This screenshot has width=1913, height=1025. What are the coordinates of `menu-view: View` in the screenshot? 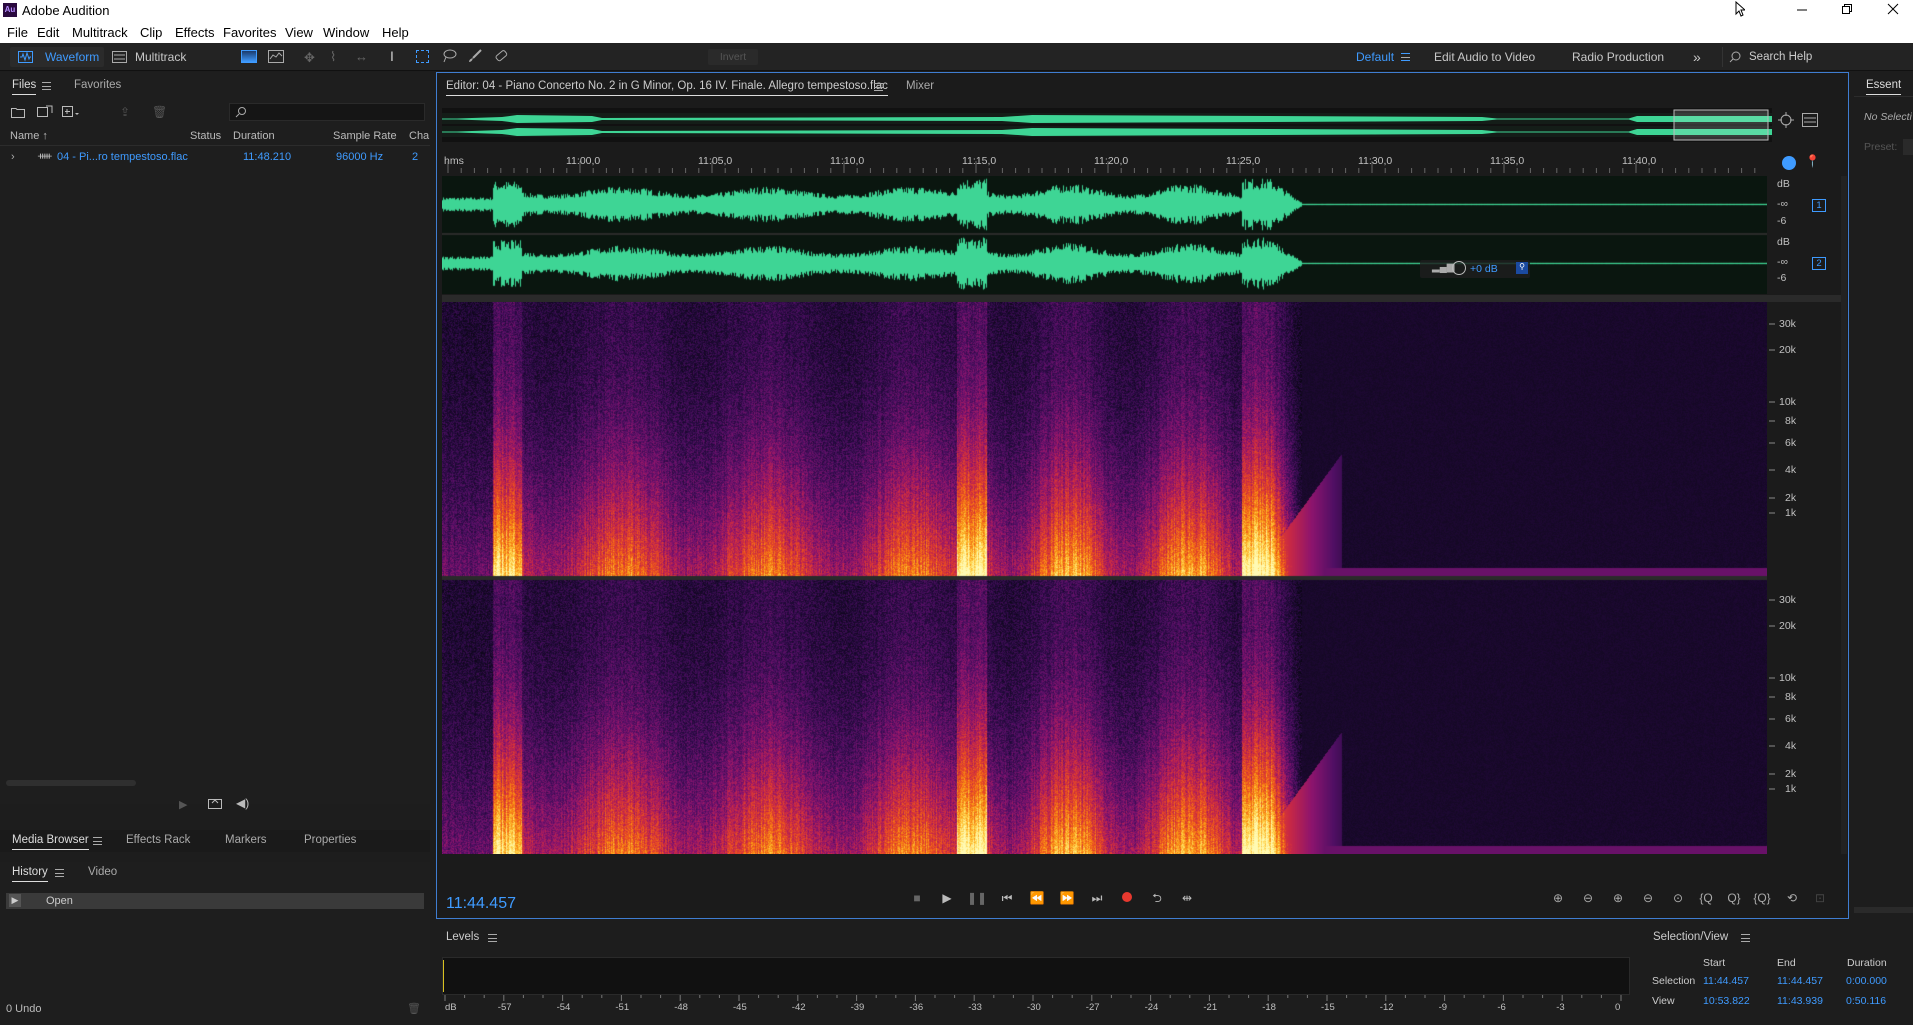 It's located at (299, 32).